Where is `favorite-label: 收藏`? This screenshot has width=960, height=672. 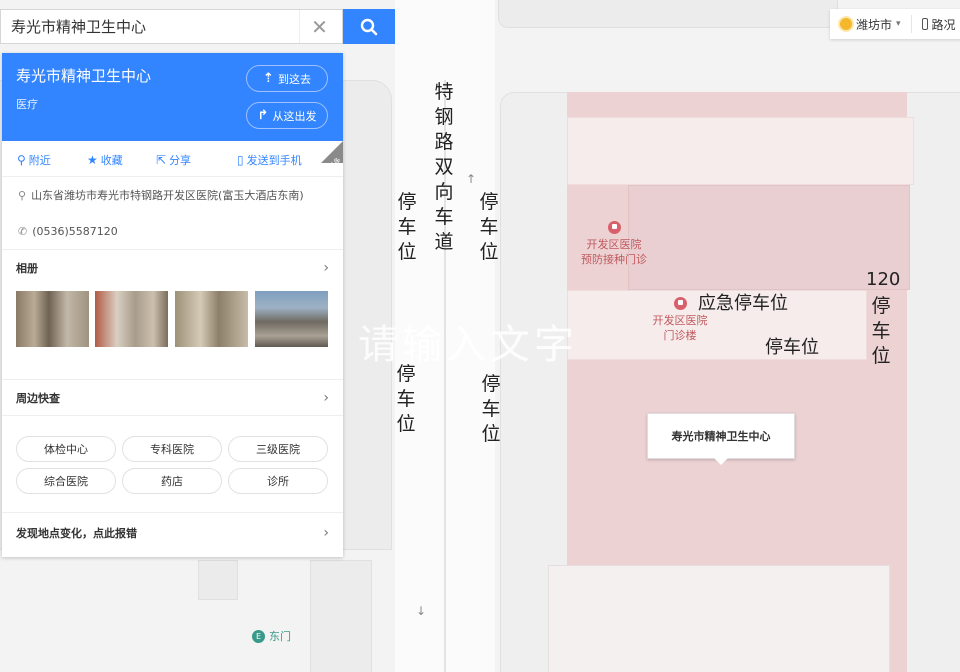 favorite-label: 收藏 is located at coordinates (111, 160).